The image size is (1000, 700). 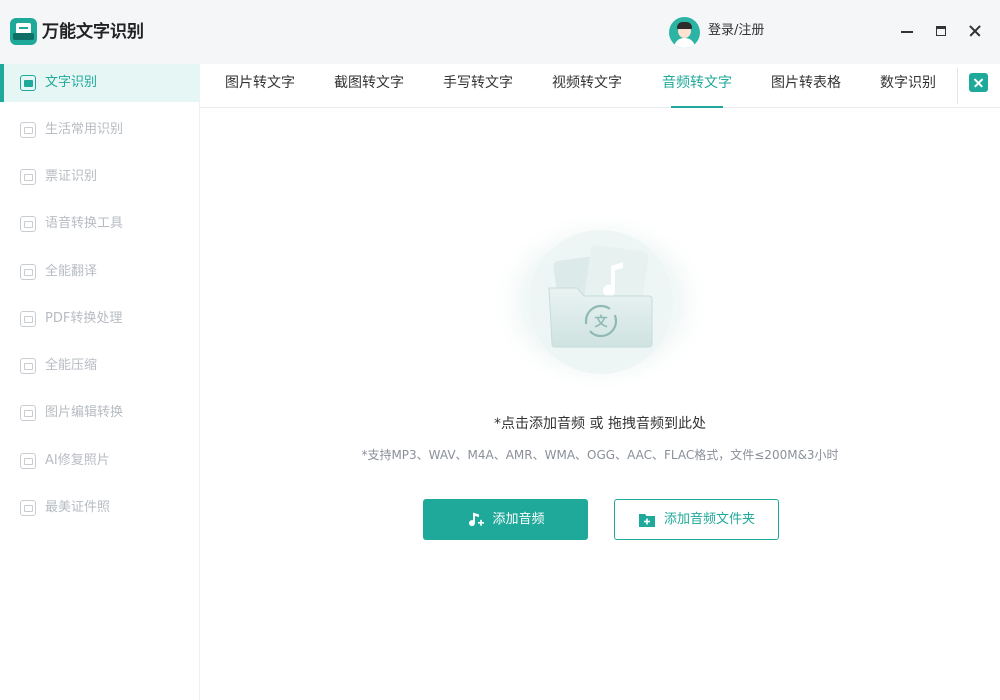 What do you see at coordinates (100, 83) in the screenshot?
I see `sidebar-item-text-recognition: 文字识别` at bounding box center [100, 83].